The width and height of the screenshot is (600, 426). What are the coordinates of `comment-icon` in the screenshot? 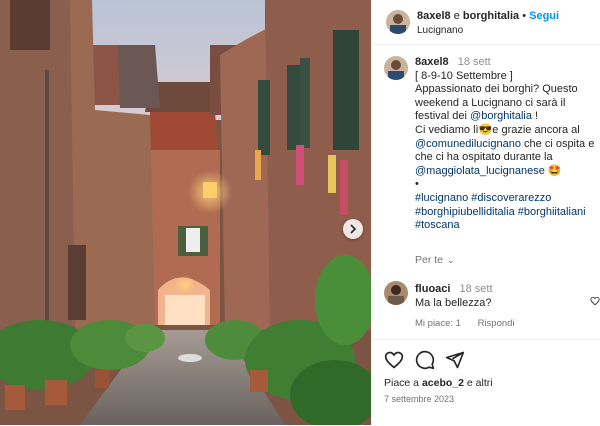 It's located at (425, 360).